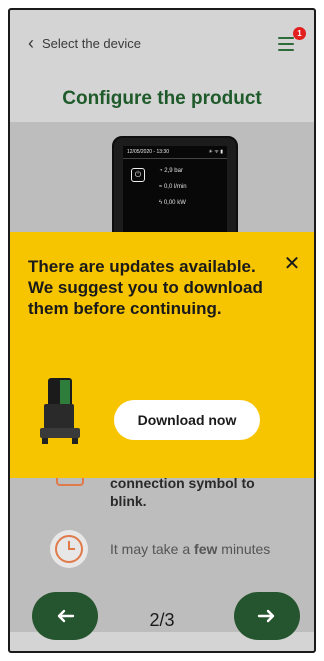 The width and height of the screenshot is (324, 661). What do you see at coordinates (182, 492) in the screenshot?
I see `step-text-connection: connection symbol to blink.` at bounding box center [182, 492].